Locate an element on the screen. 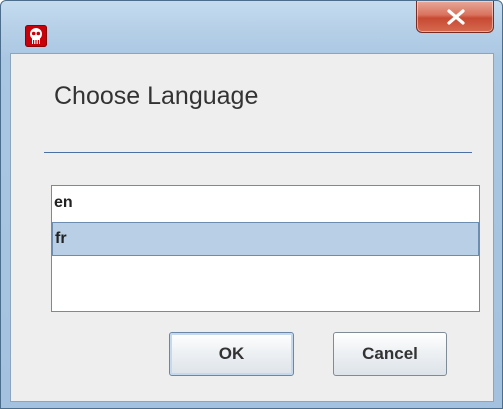 The width and height of the screenshot is (503, 409). ok-button: OK is located at coordinates (231, 354).